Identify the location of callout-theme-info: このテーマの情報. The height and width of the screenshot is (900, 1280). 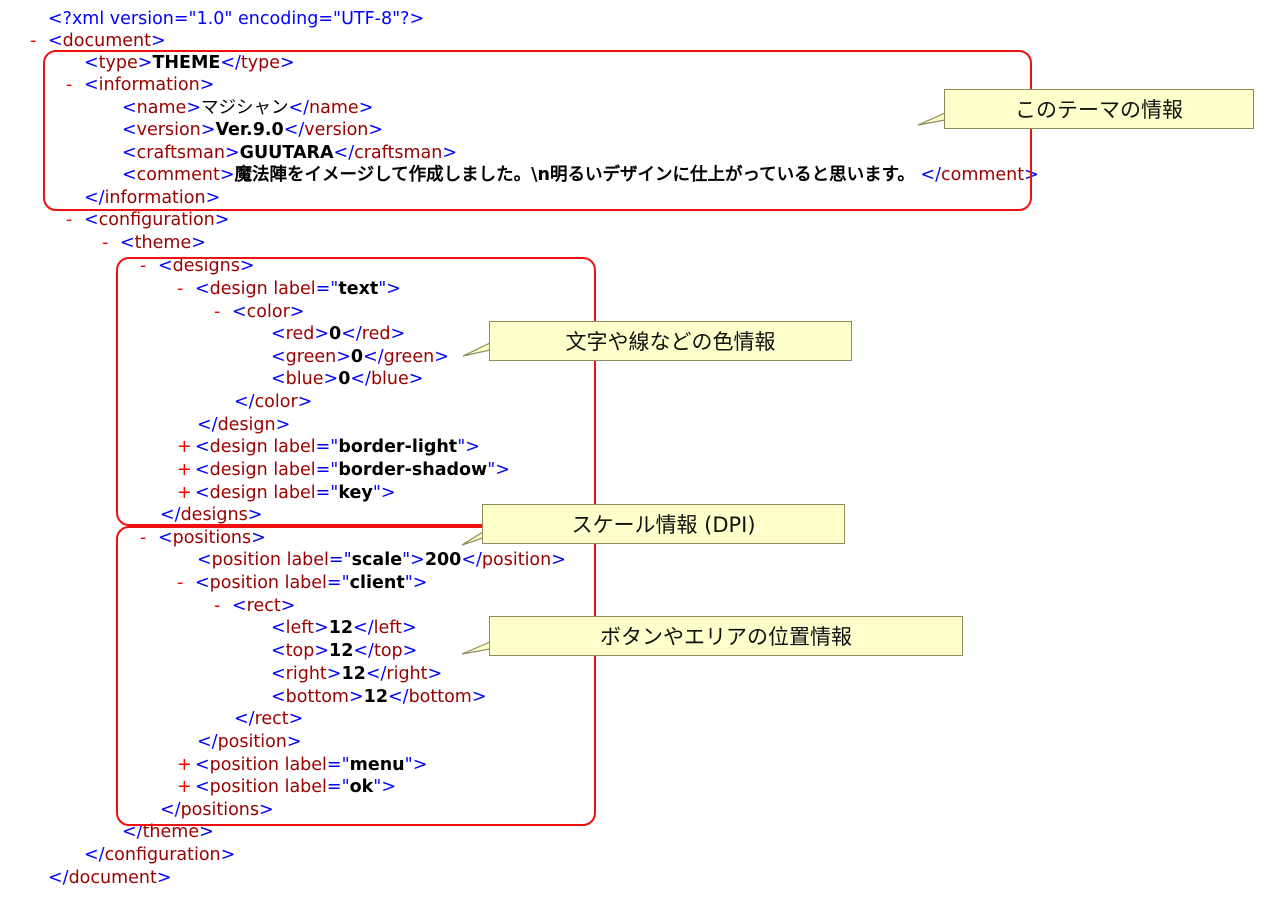
(1099, 109).